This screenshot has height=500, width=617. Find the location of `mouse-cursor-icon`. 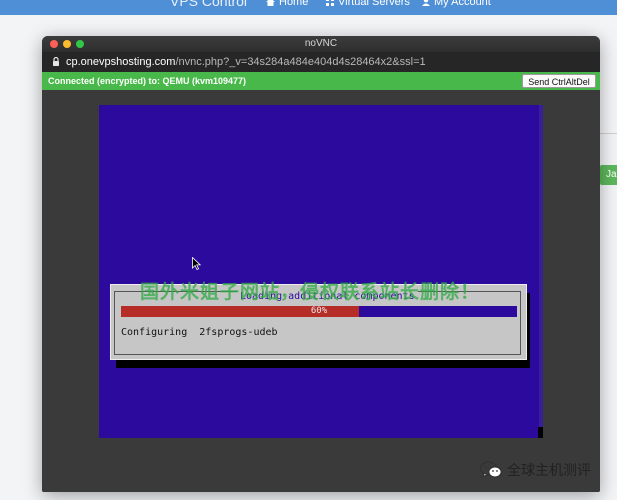

mouse-cursor-icon is located at coordinates (197, 263).